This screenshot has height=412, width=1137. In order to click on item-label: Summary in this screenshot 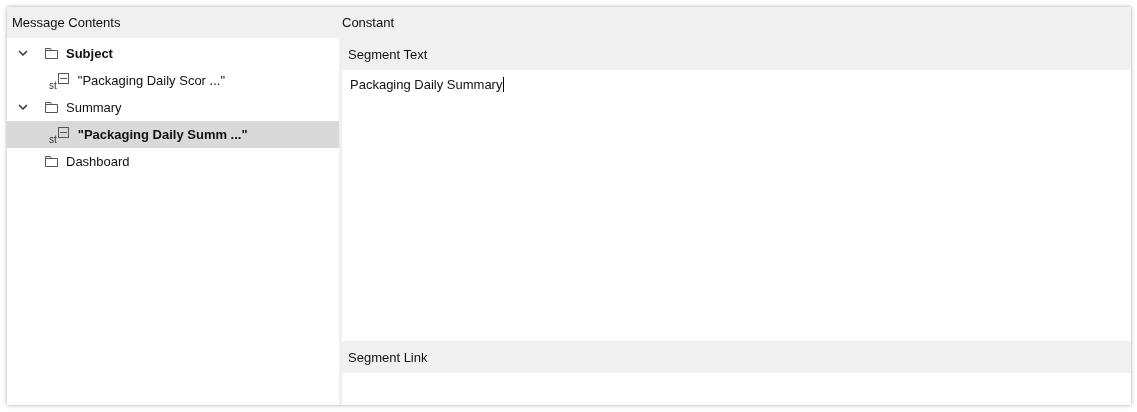, I will do `click(94, 107)`.